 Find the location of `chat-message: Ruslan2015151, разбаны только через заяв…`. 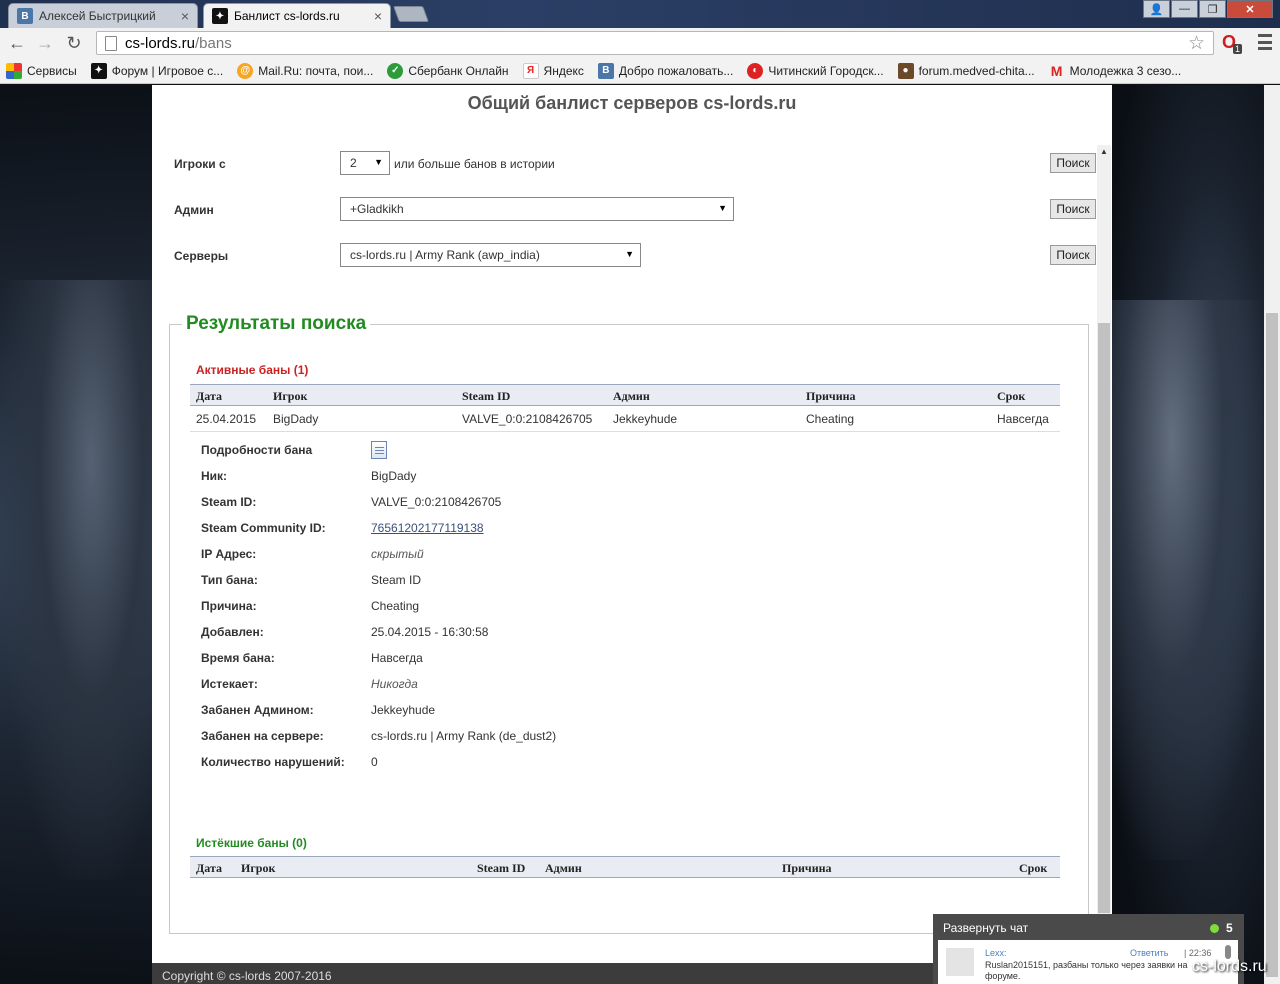

chat-message: Ruslan2015151, разбаны только через заяв… is located at coordinates (1086, 970).